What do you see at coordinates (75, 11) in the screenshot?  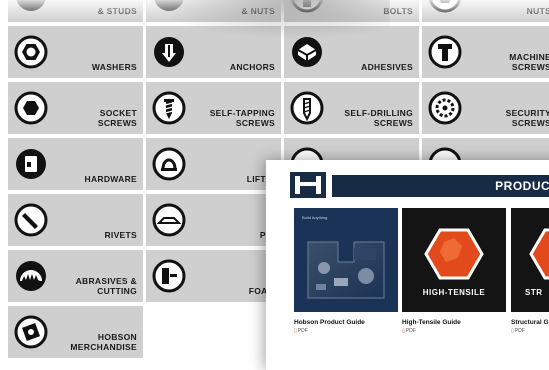 I see `category-tile-studs: & STUDS` at bounding box center [75, 11].